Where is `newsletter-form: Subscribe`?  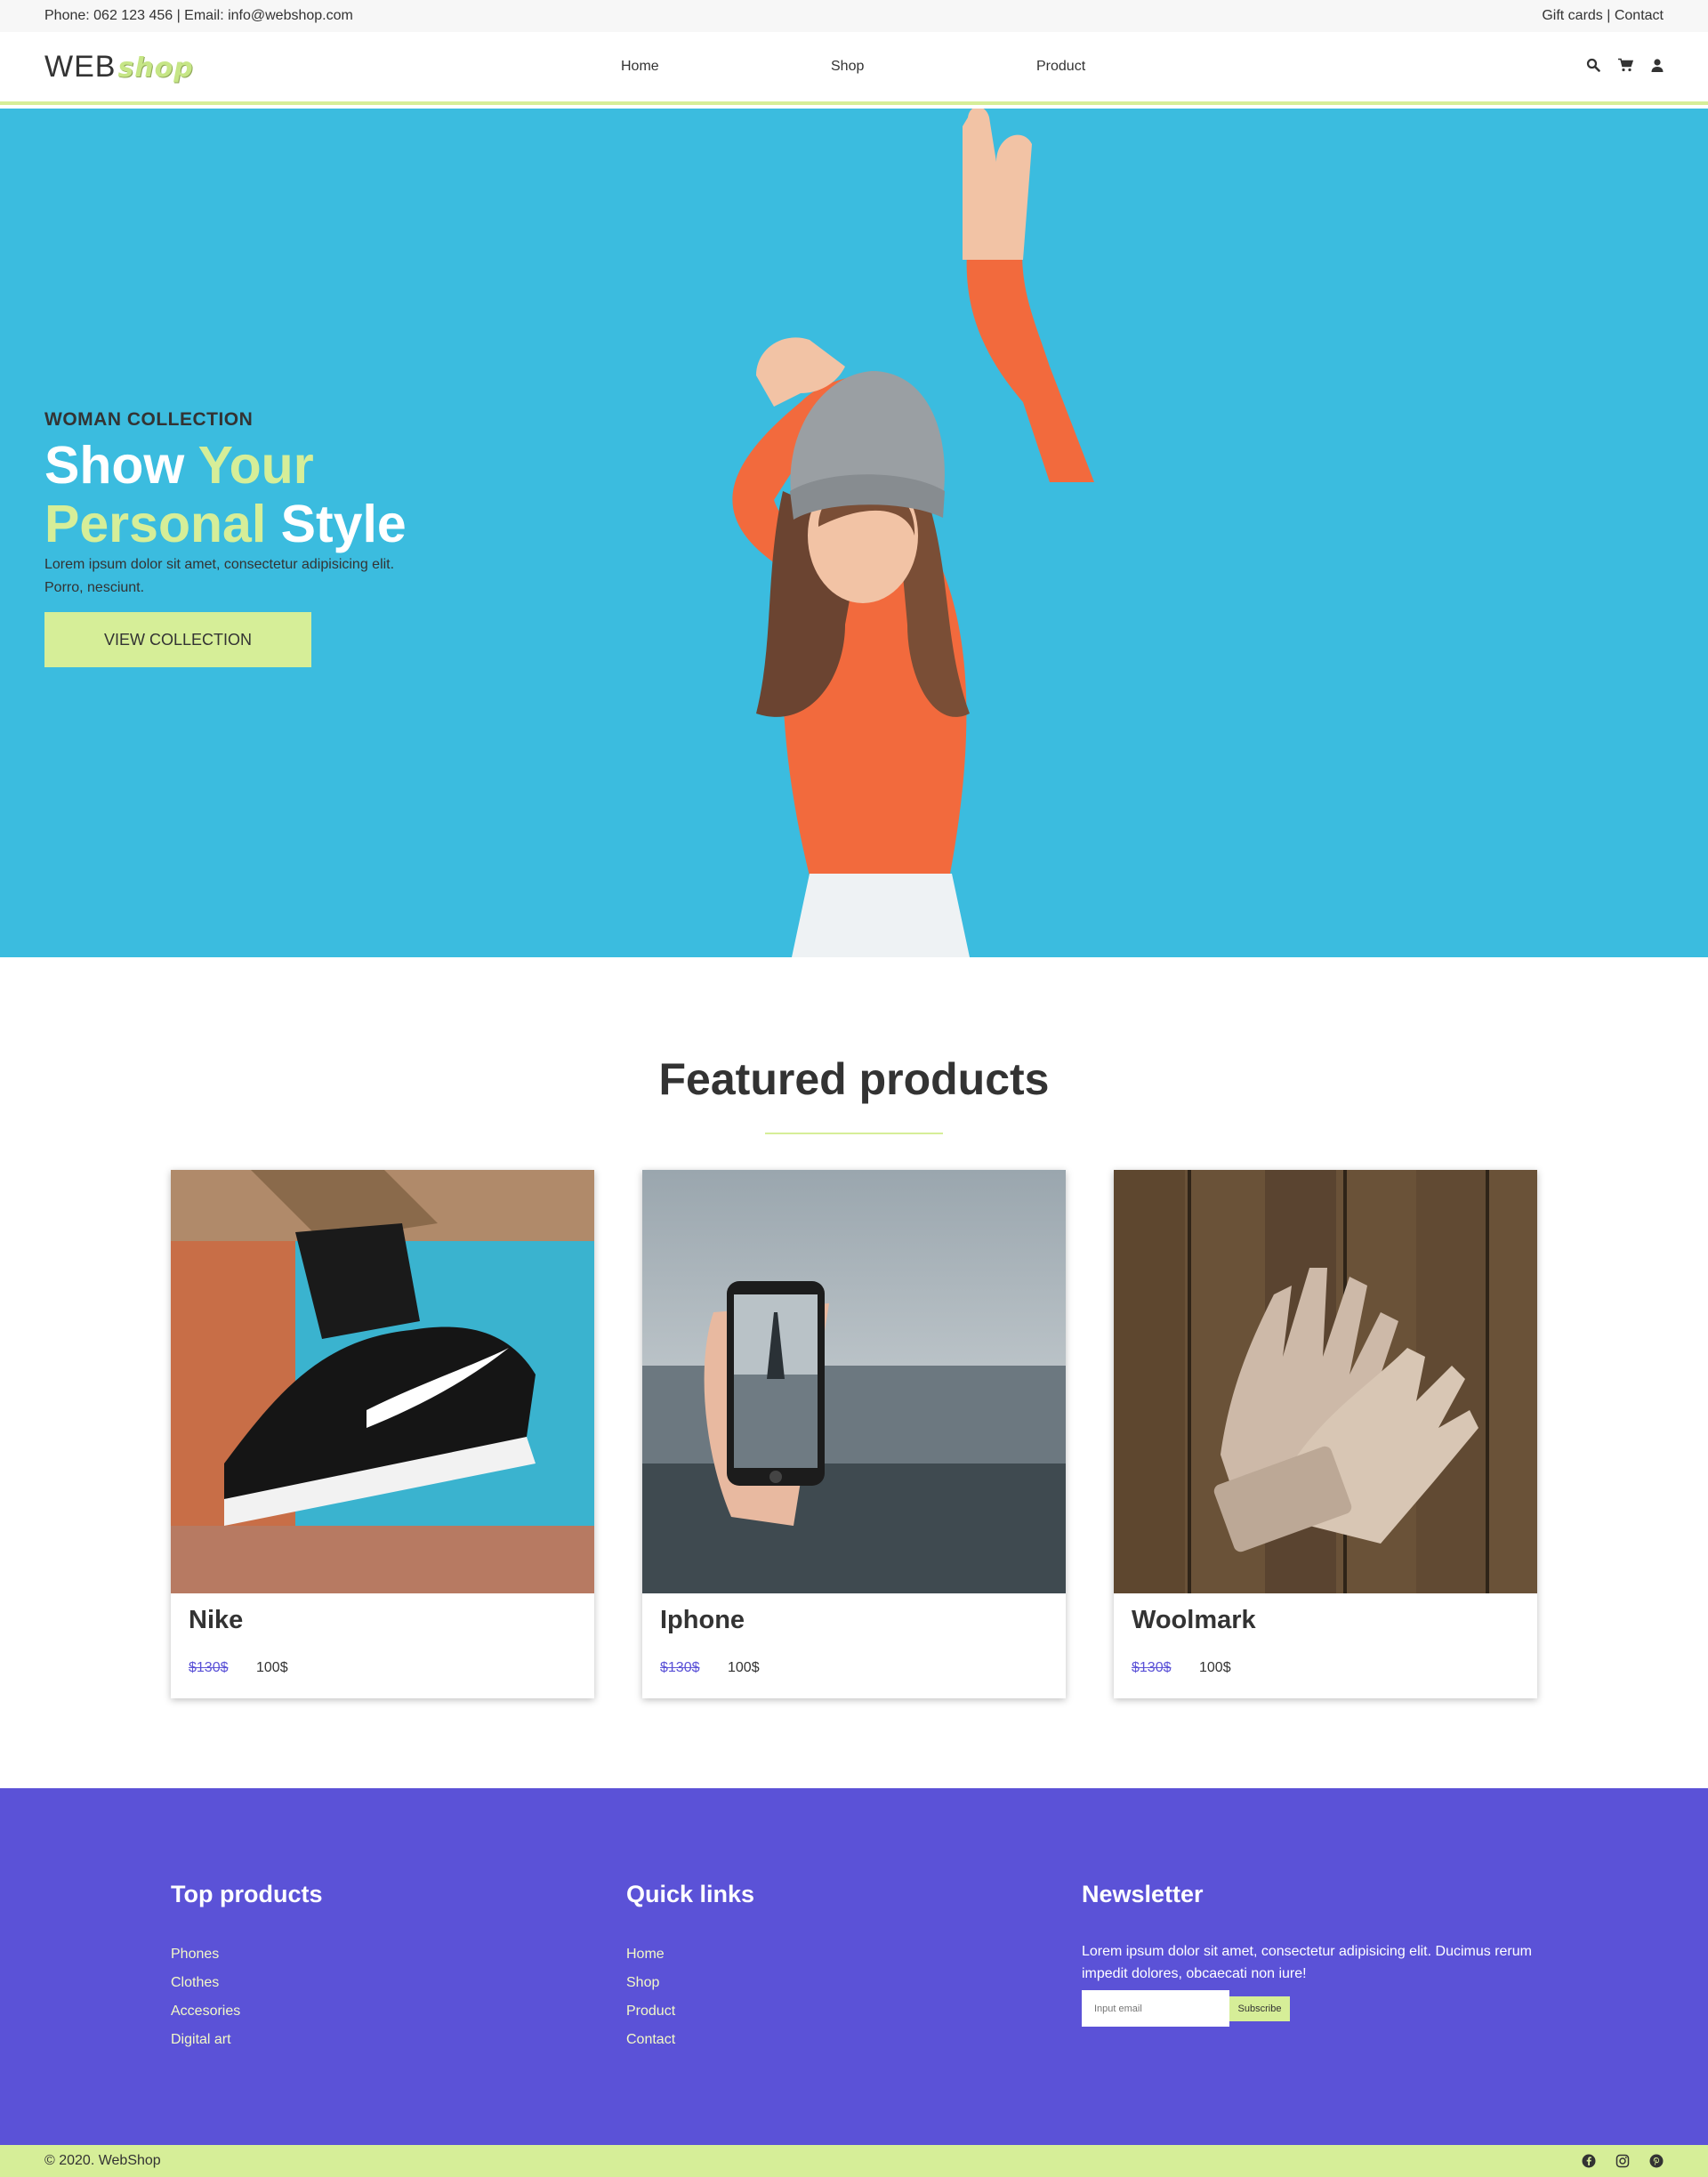
newsletter-form: Subscribe is located at coordinates (1313, 2009).